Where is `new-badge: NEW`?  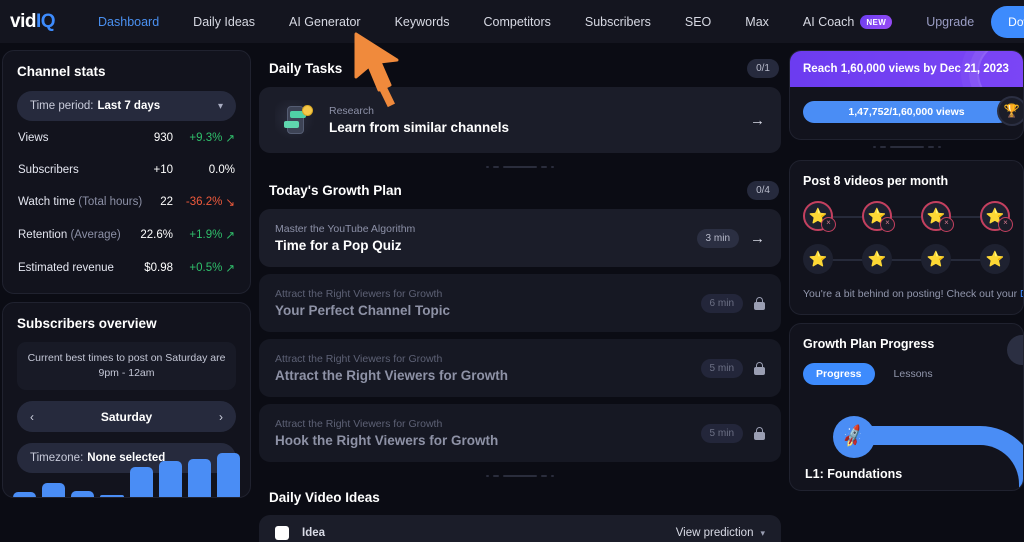 new-badge: NEW is located at coordinates (876, 21).